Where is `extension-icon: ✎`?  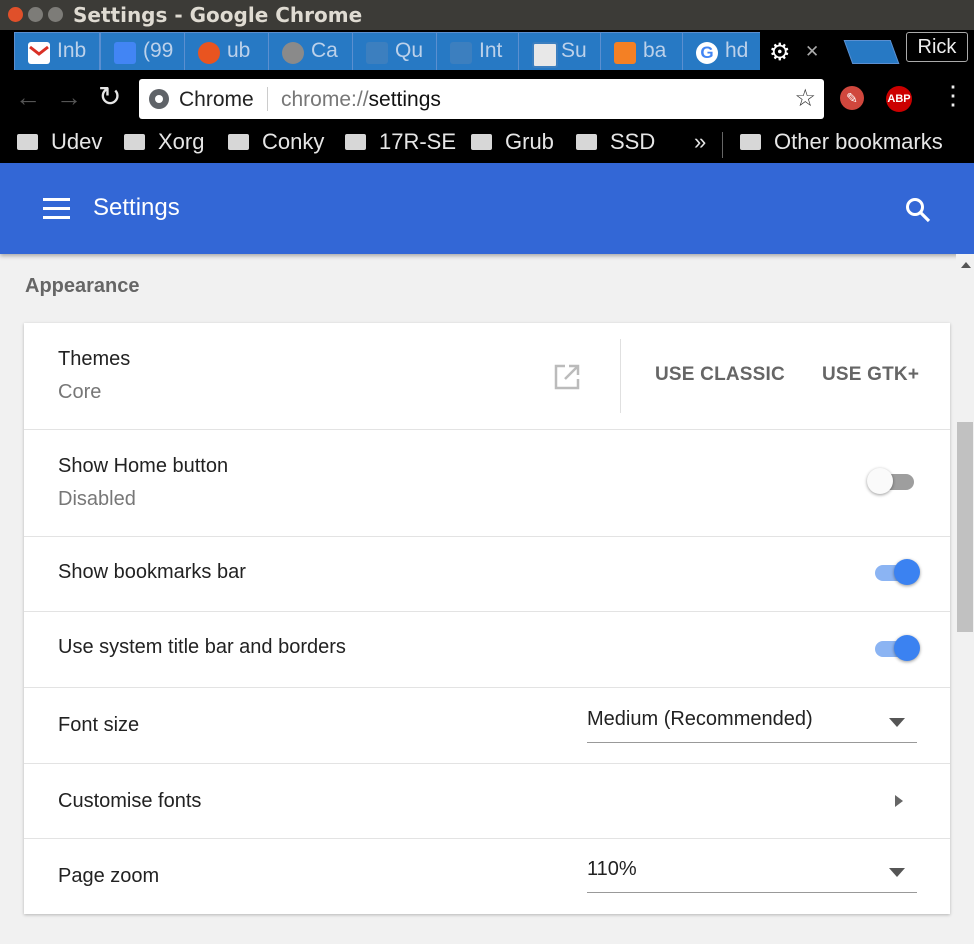 extension-icon: ✎ is located at coordinates (852, 98).